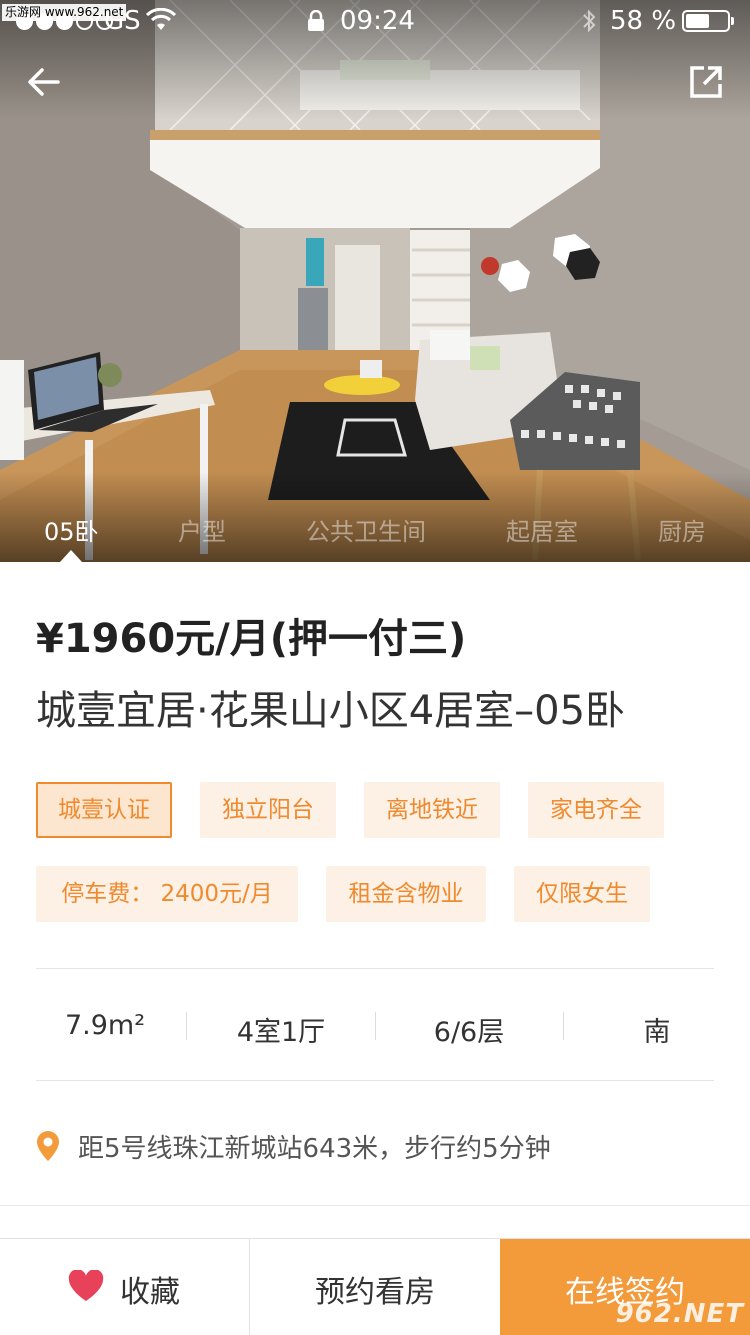 The image size is (750, 1335). What do you see at coordinates (161, 23) in the screenshot?
I see `wifi-icon` at bounding box center [161, 23].